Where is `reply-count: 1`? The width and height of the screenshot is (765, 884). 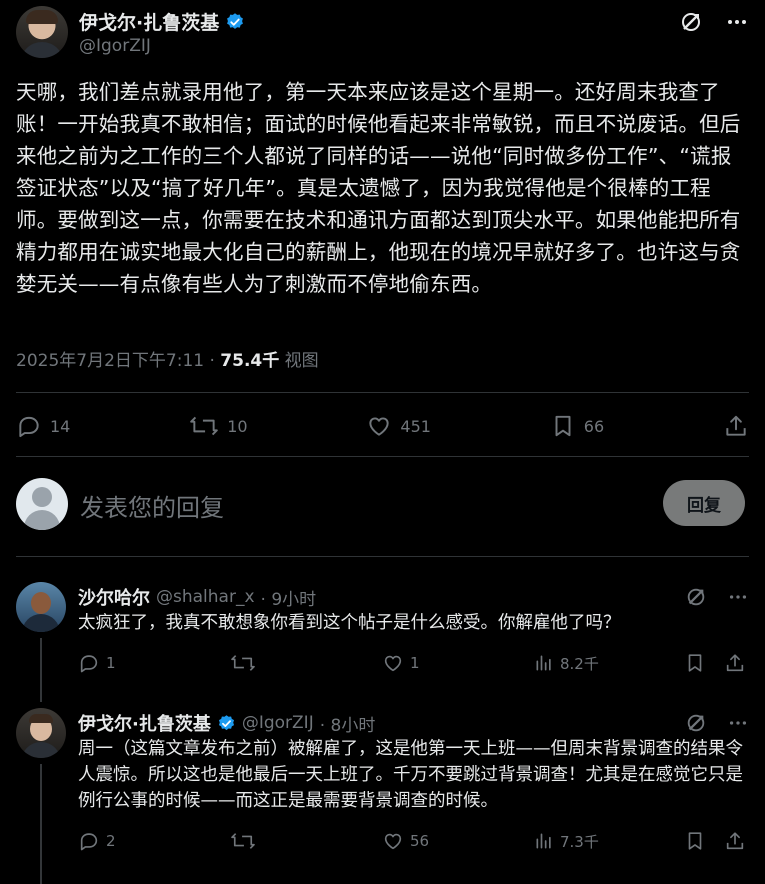 reply-count: 1 is located at coordinates (111, 663).